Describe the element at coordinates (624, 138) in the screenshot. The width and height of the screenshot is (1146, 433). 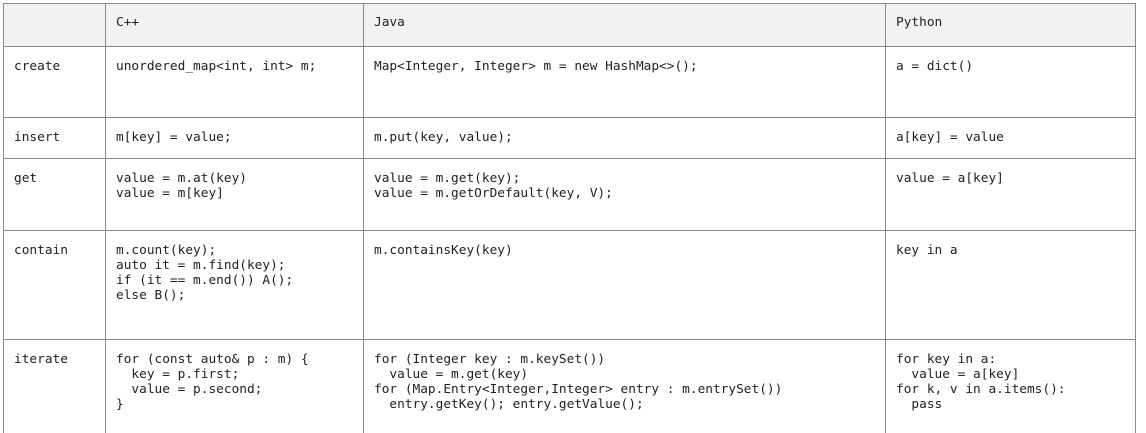
I see `java-code-cell: m.put(key, value);` at that location.